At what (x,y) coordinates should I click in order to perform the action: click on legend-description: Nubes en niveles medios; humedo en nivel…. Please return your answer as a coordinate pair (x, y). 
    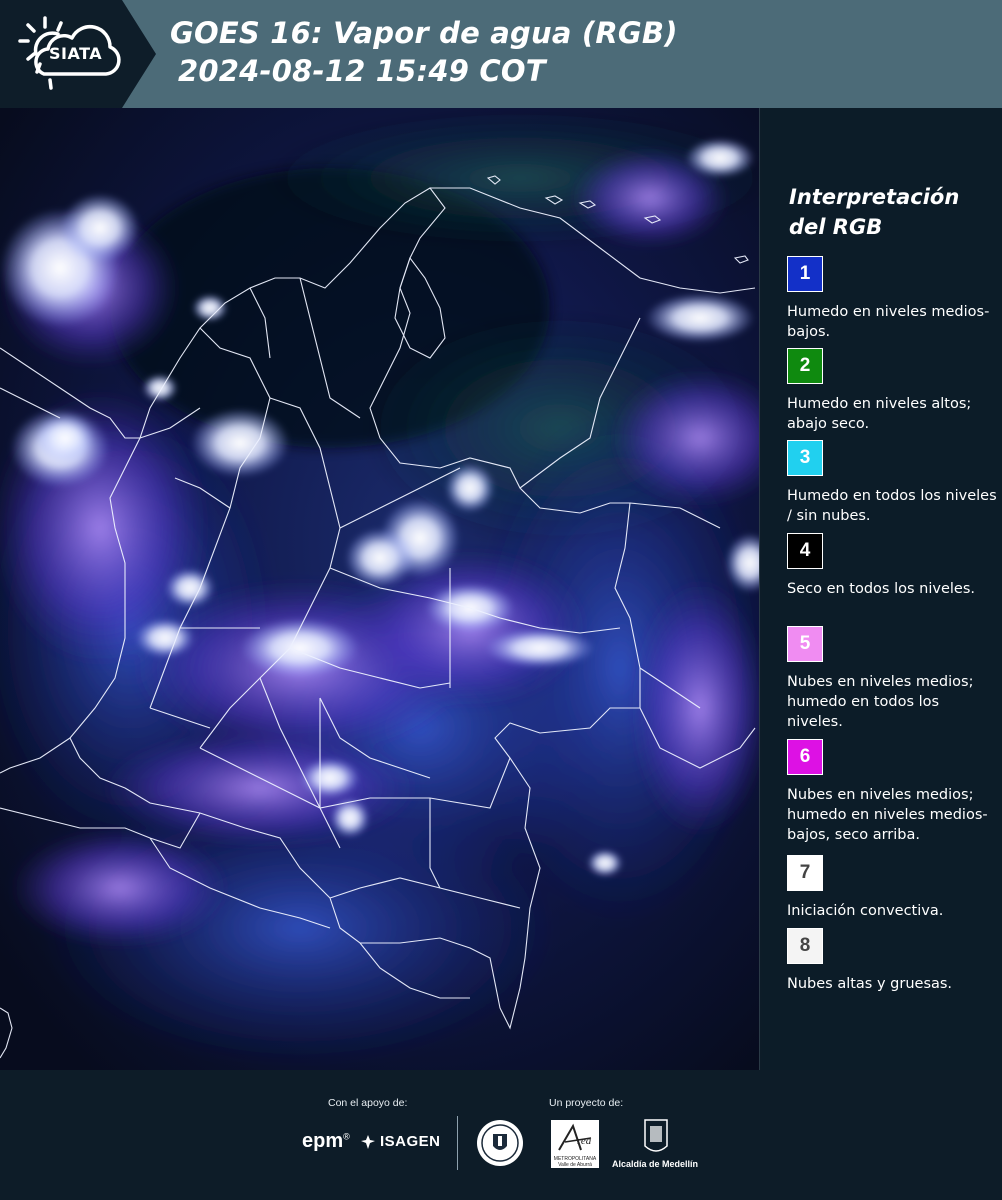
    Looking at the image, I should click on (887, 815).